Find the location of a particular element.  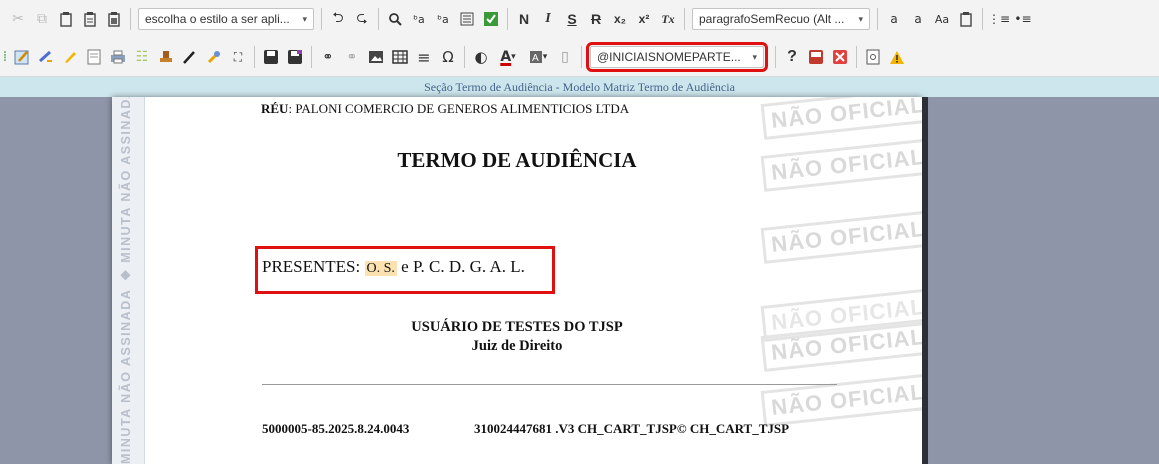

attendees-label: PRESENTES: is located at coordinates (313, 266).